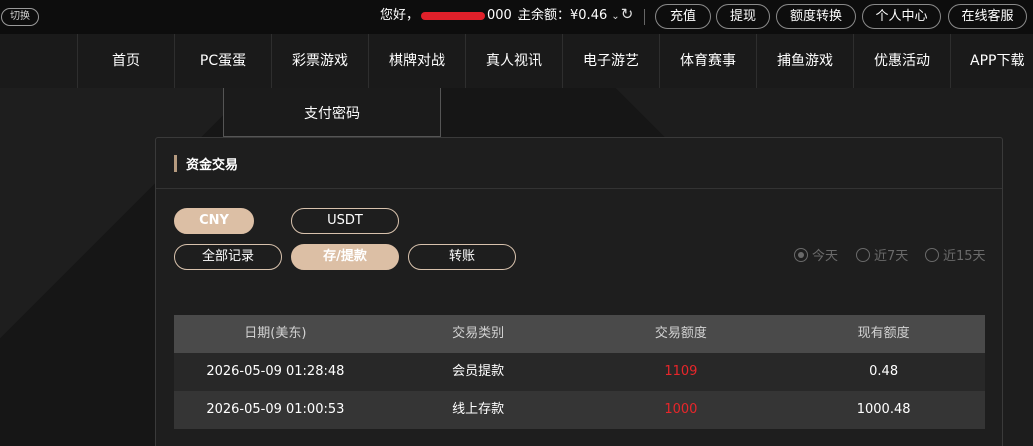 The height and width of the screenshot is (446, 1033). Describe the element at coordinates (400, 15) in the screenshot. I see `greeting-prefix: 您好，` at that location.